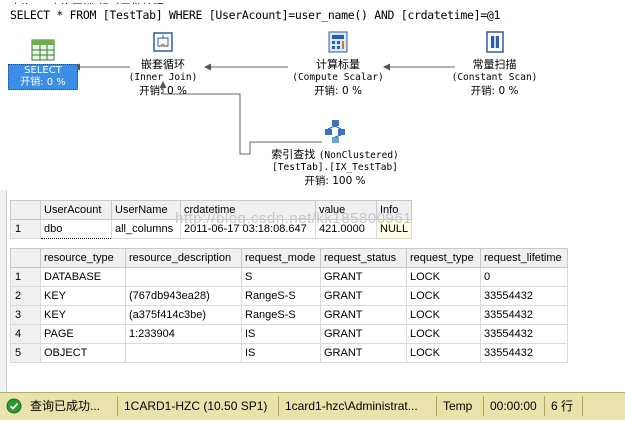 The width and height of the screenshot is (625, 423). Describe the element at coordinates (294, 218) in the screenshot. I see `watermark-text: http://blog.csdn.net/kk185800961` at that location.